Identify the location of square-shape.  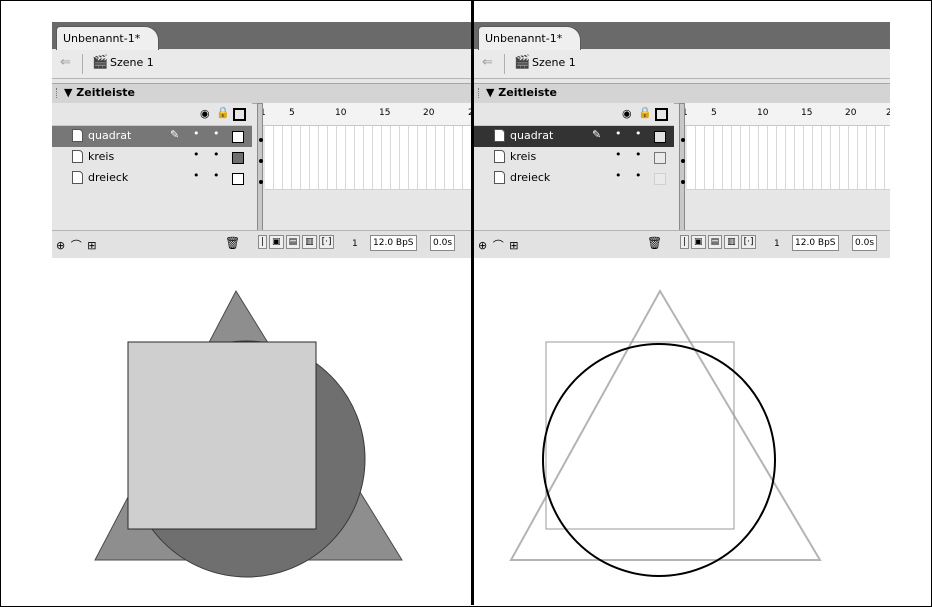
(222, 435).